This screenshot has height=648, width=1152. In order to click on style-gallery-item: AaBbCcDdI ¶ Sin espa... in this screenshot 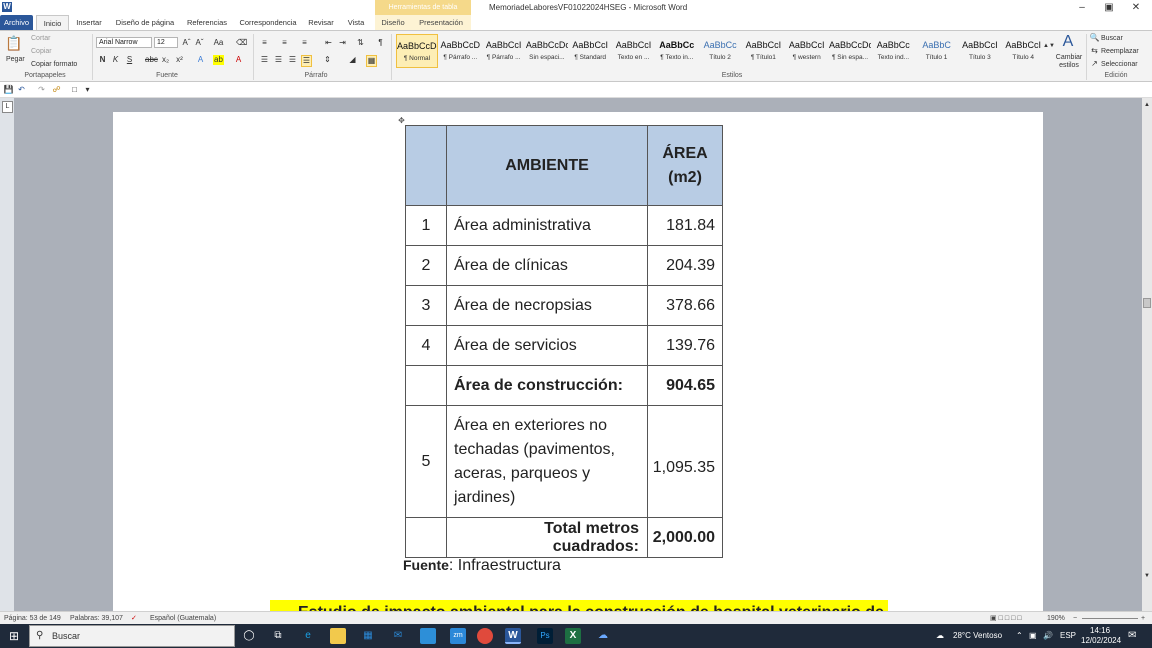, I will do `click(850, 51)`.